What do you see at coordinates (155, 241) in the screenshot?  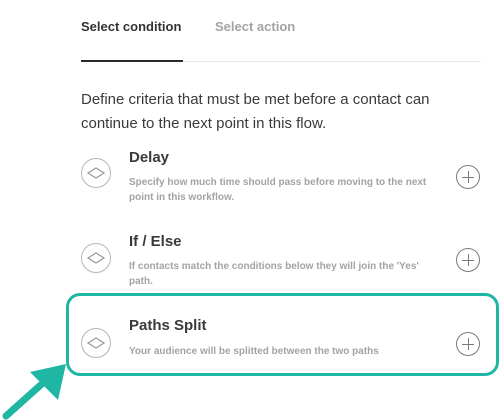 I see `option-title: If / Else` at bounding box center [155, 241].